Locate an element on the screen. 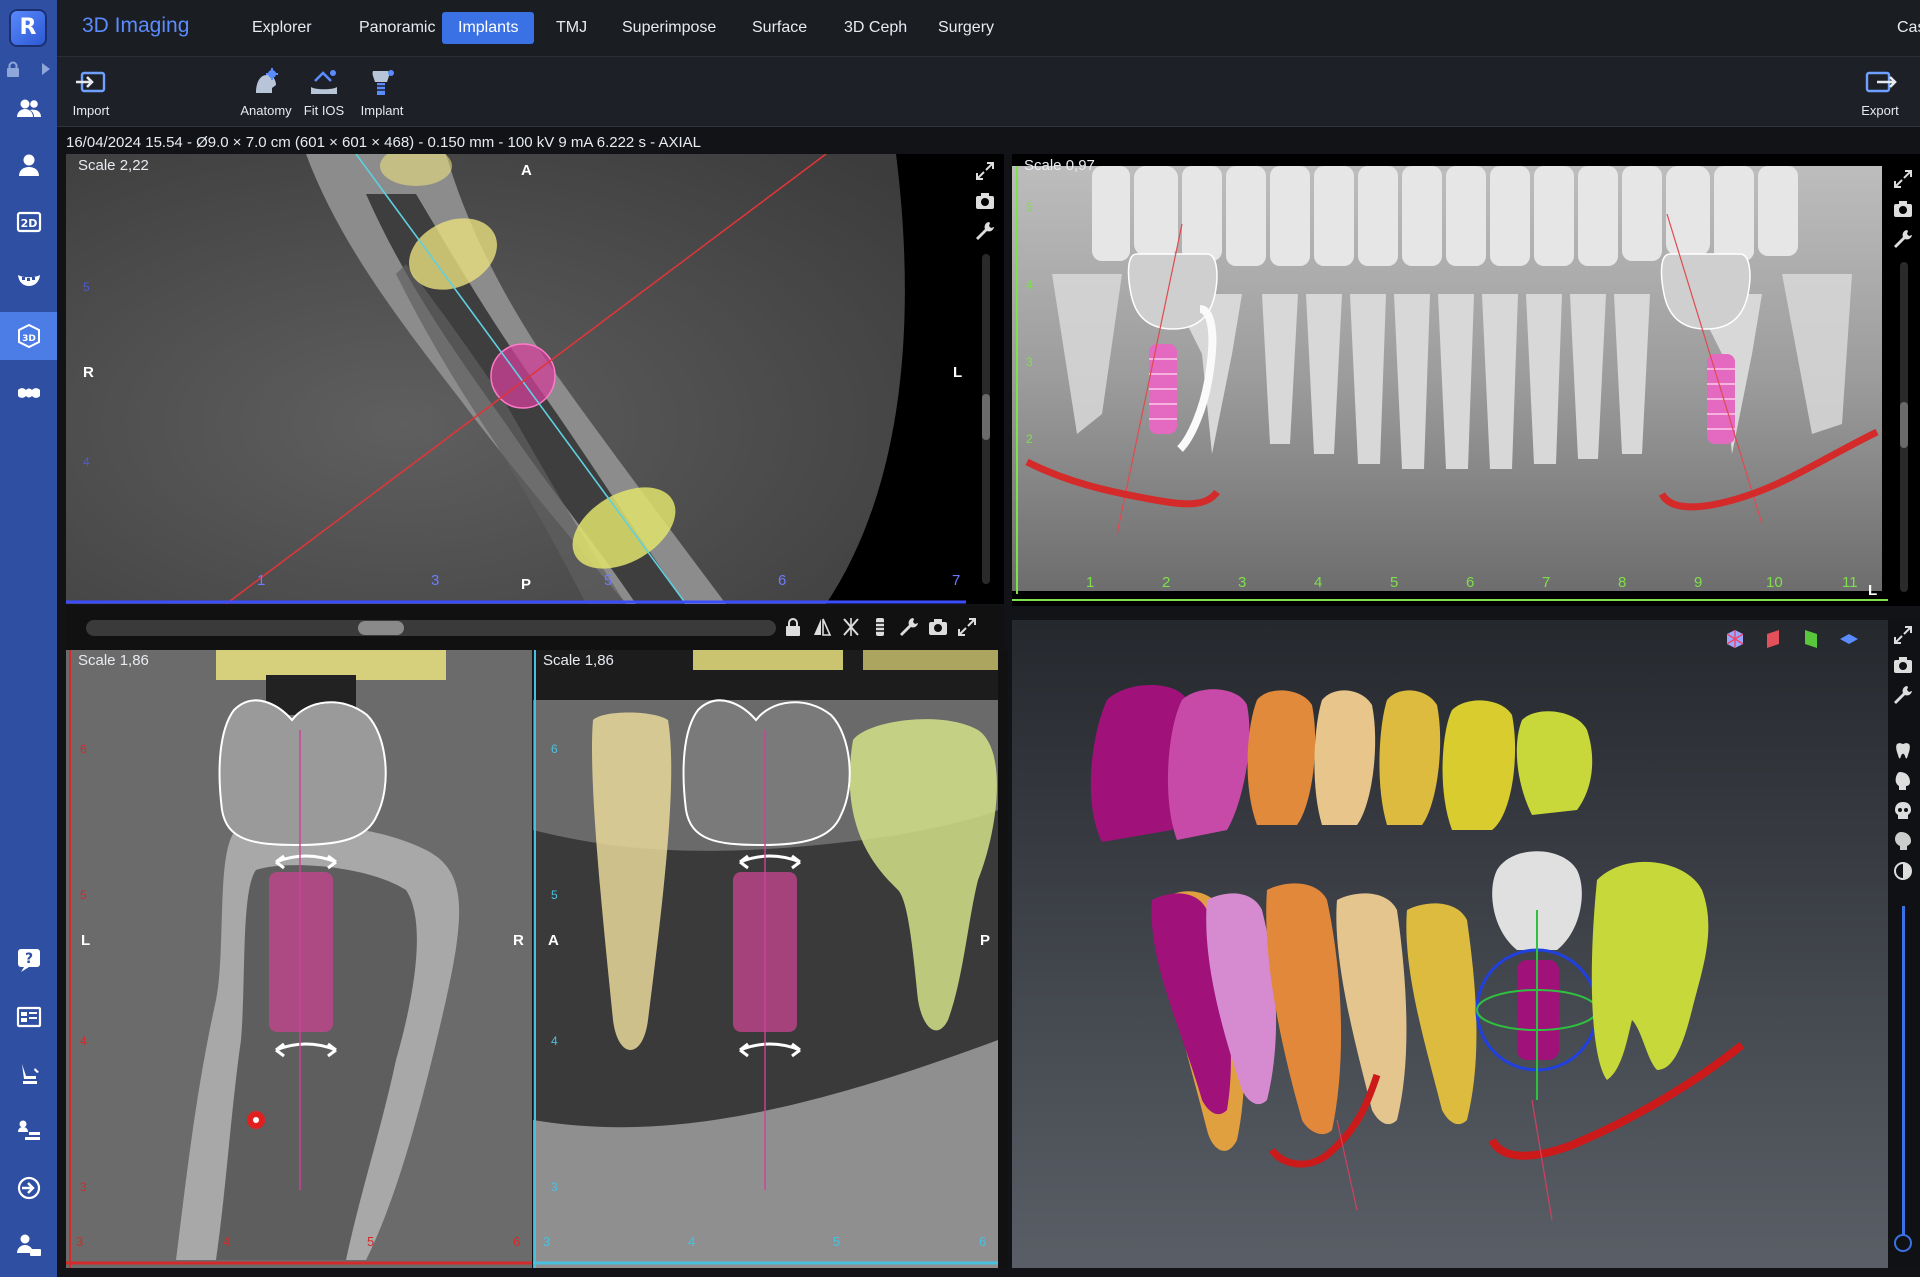 This screenshot has height=1277, width=1920. report-icon is located at coordinates (28, 1017).